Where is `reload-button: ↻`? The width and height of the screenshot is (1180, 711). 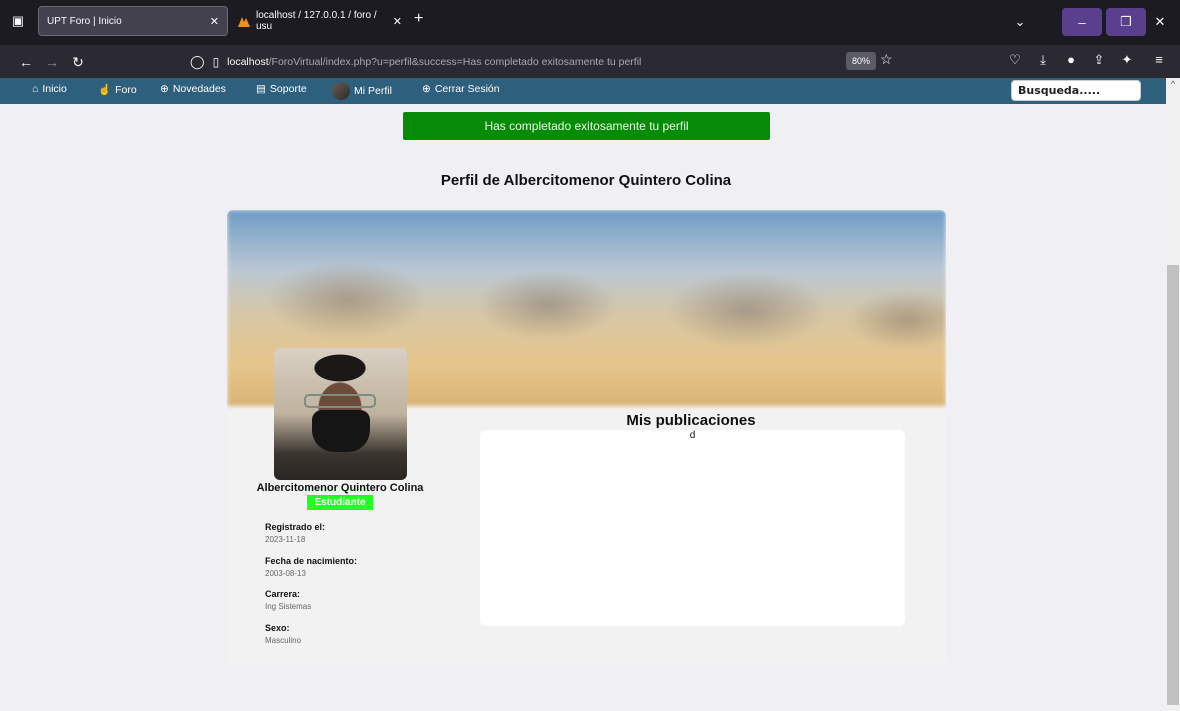
reload-button: ↻ is located at coordinates (78, 62).